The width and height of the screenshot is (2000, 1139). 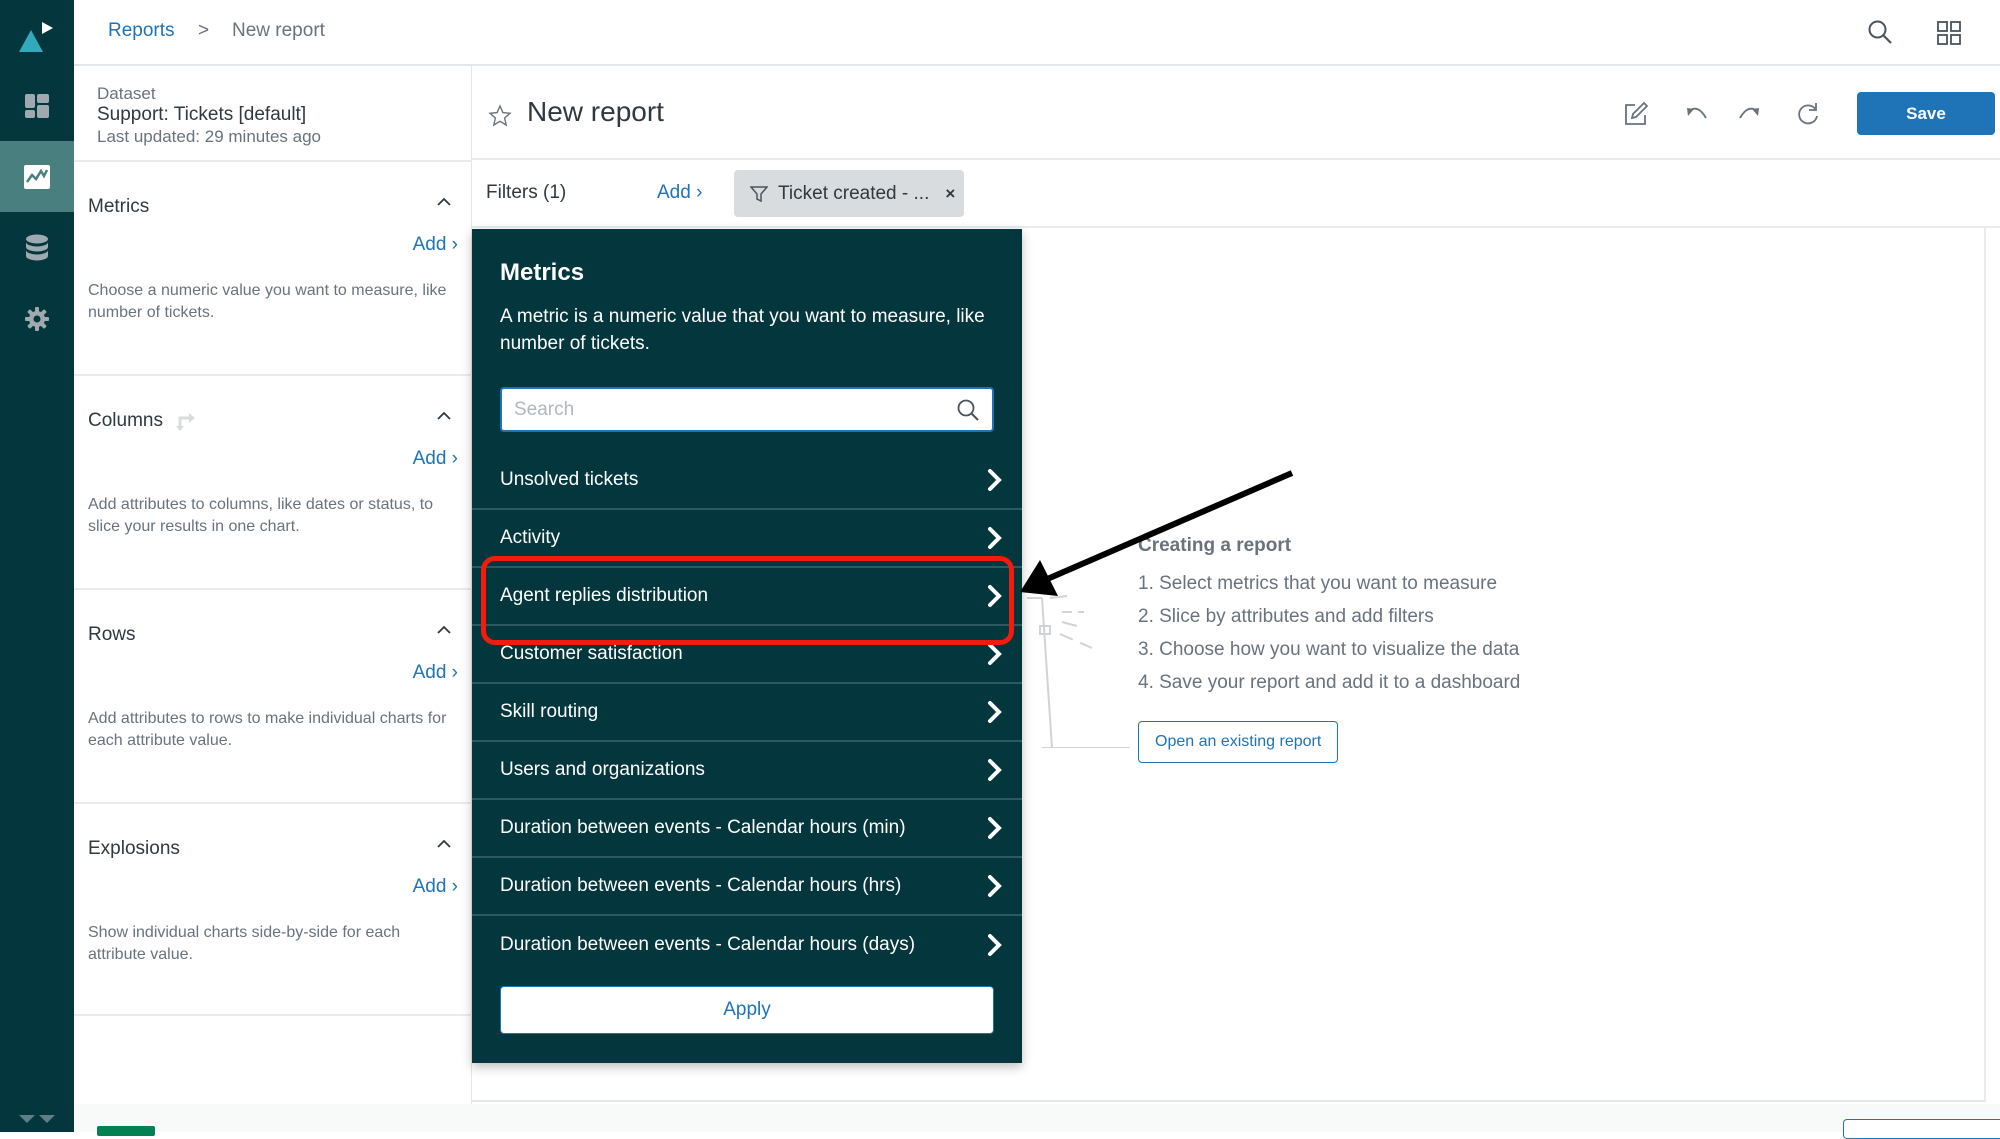 I want to click on metric-category-label: Activity, so click(x=530, y=537).